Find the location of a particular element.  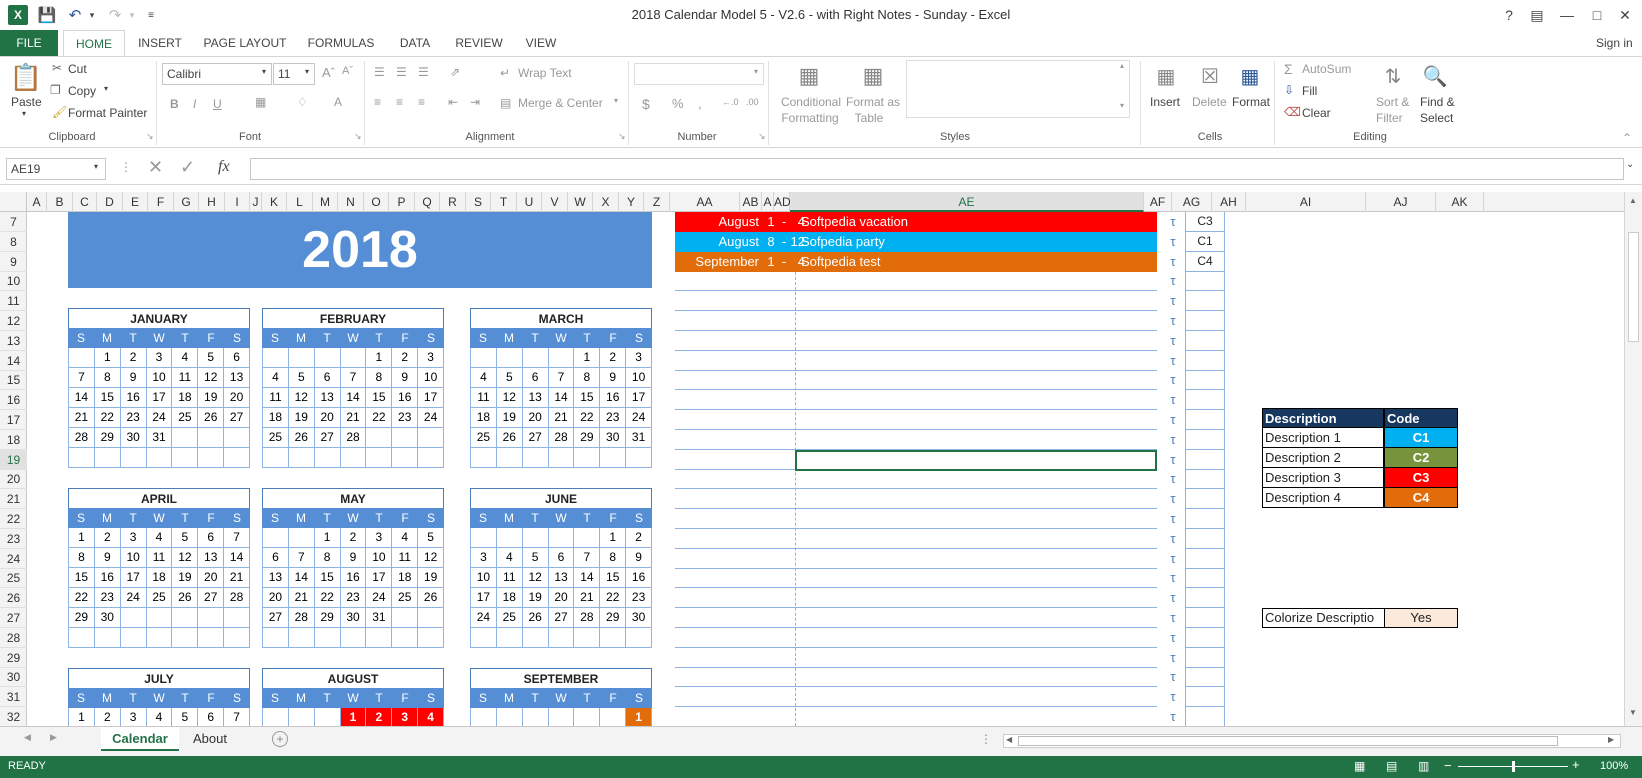

tab-page-layout: PAGE LAYOUT is located at coordinates (245, 43).